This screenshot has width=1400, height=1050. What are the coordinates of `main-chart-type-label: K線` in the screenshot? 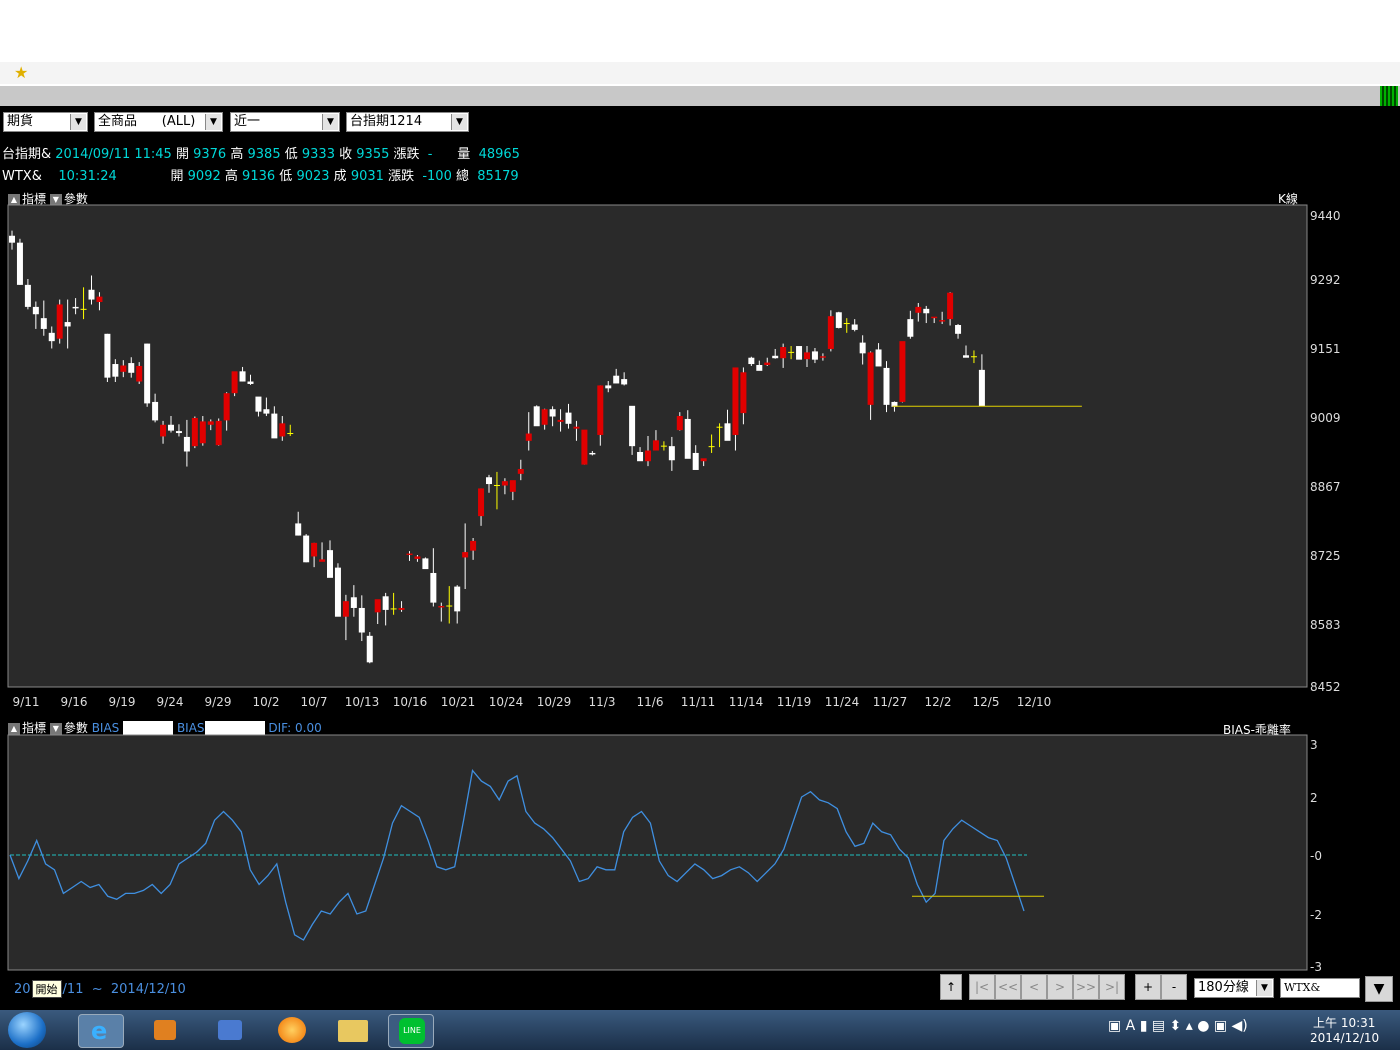 It's located at (1288, 199).